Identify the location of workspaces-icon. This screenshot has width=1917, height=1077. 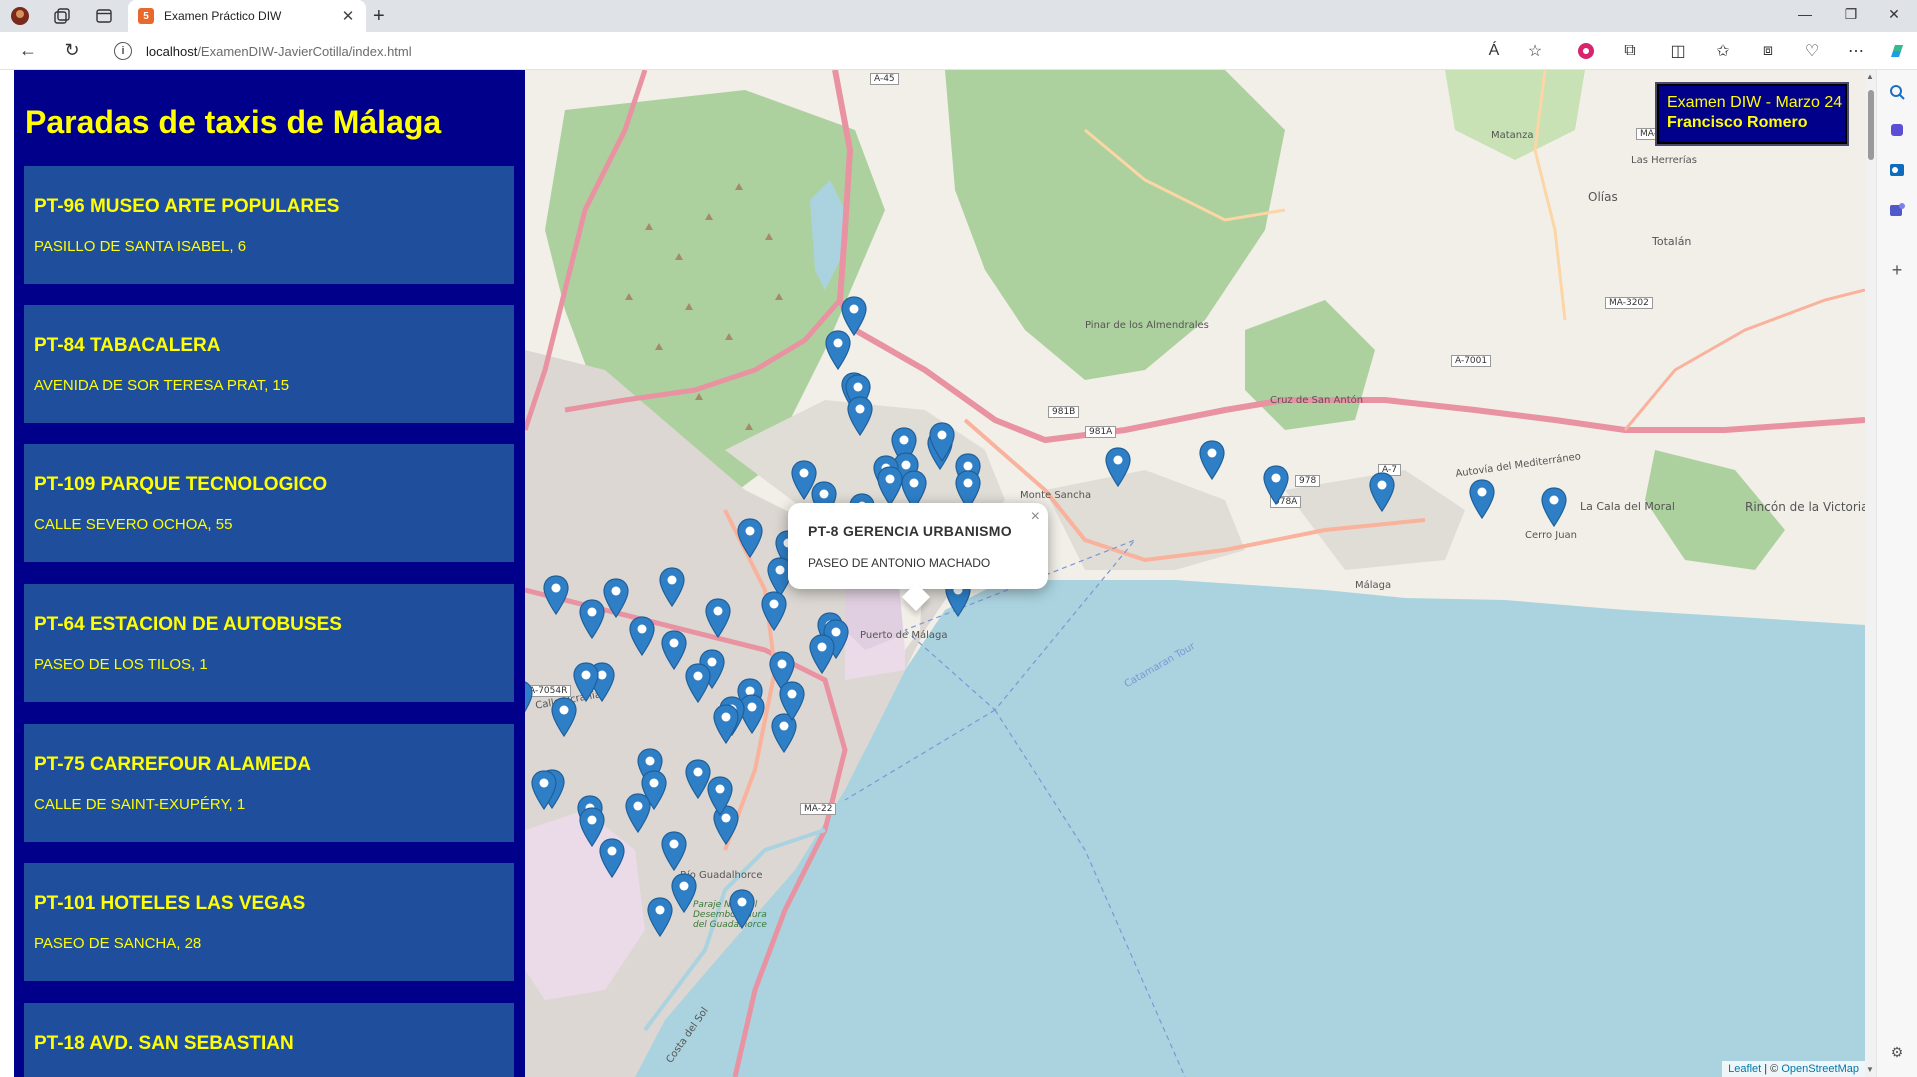
(62, 16).